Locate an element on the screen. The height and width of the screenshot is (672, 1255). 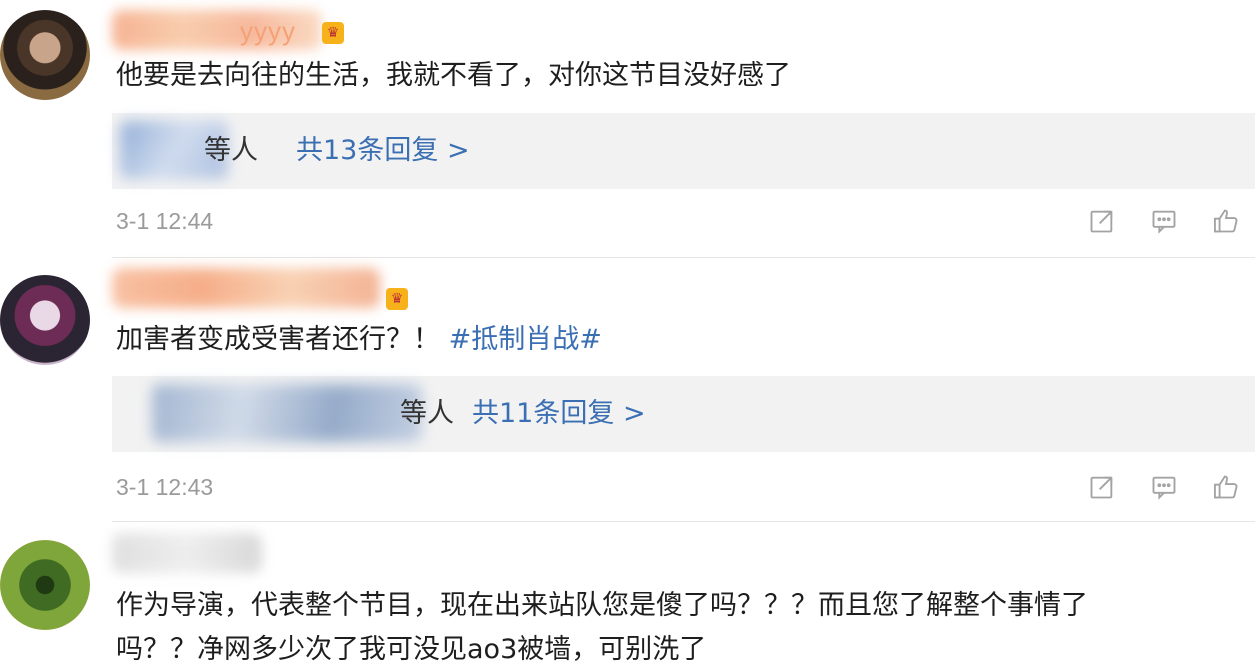
timestamp: 3-1 12:43 is located at coordinates (165, 487).